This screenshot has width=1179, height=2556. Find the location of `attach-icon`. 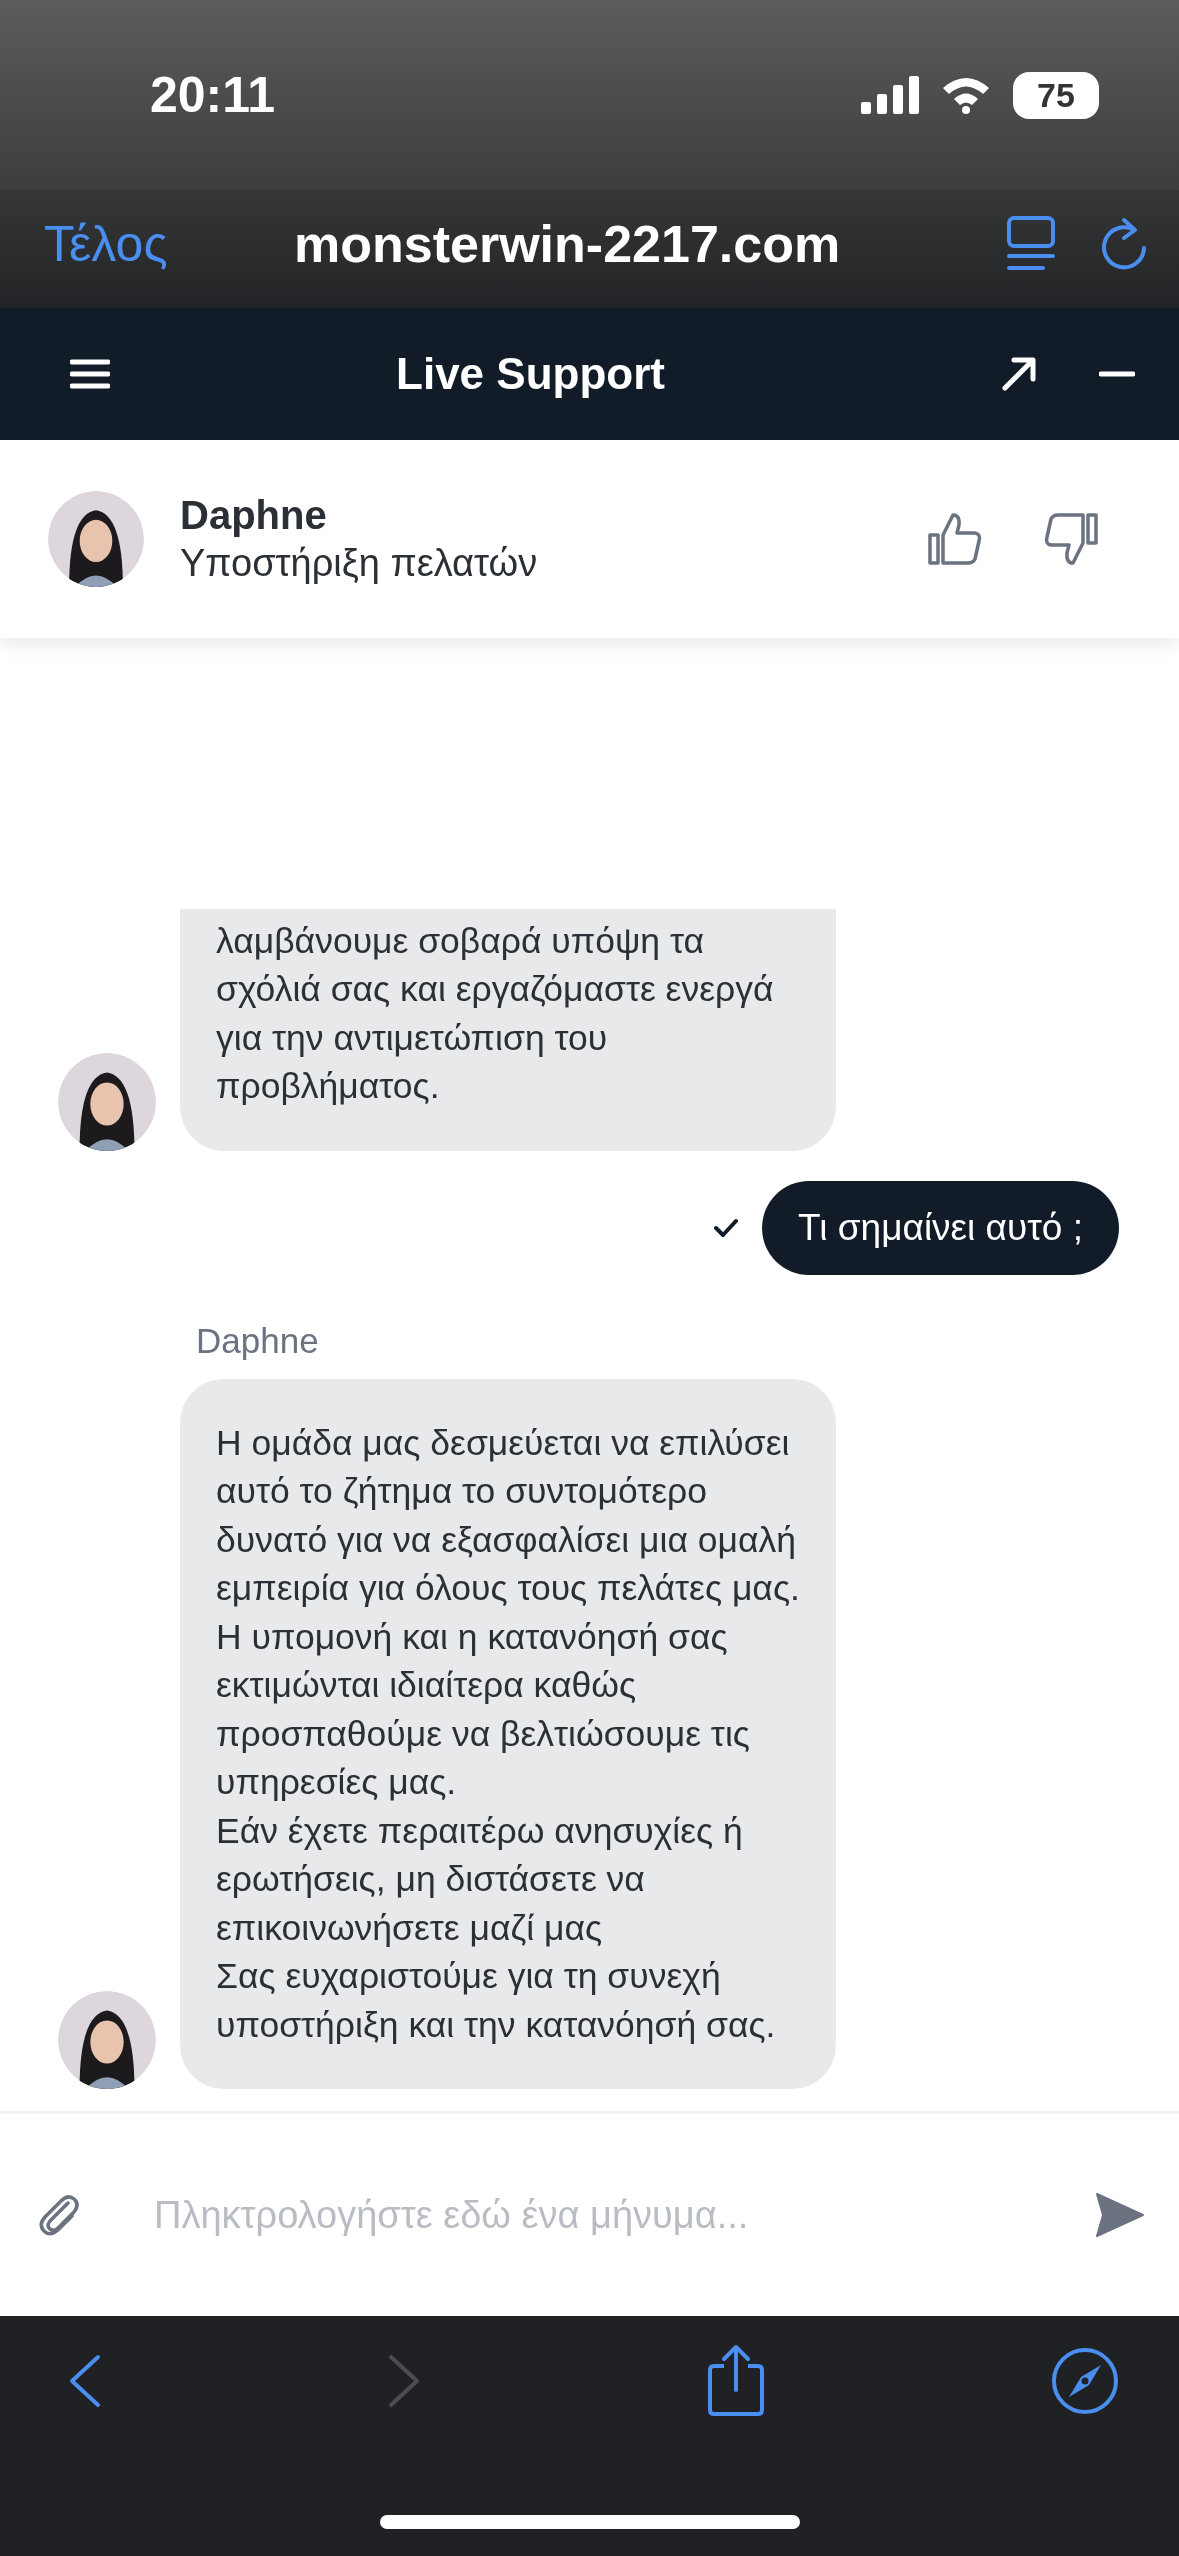

attach-icon is located at coordinates (59, 2215).